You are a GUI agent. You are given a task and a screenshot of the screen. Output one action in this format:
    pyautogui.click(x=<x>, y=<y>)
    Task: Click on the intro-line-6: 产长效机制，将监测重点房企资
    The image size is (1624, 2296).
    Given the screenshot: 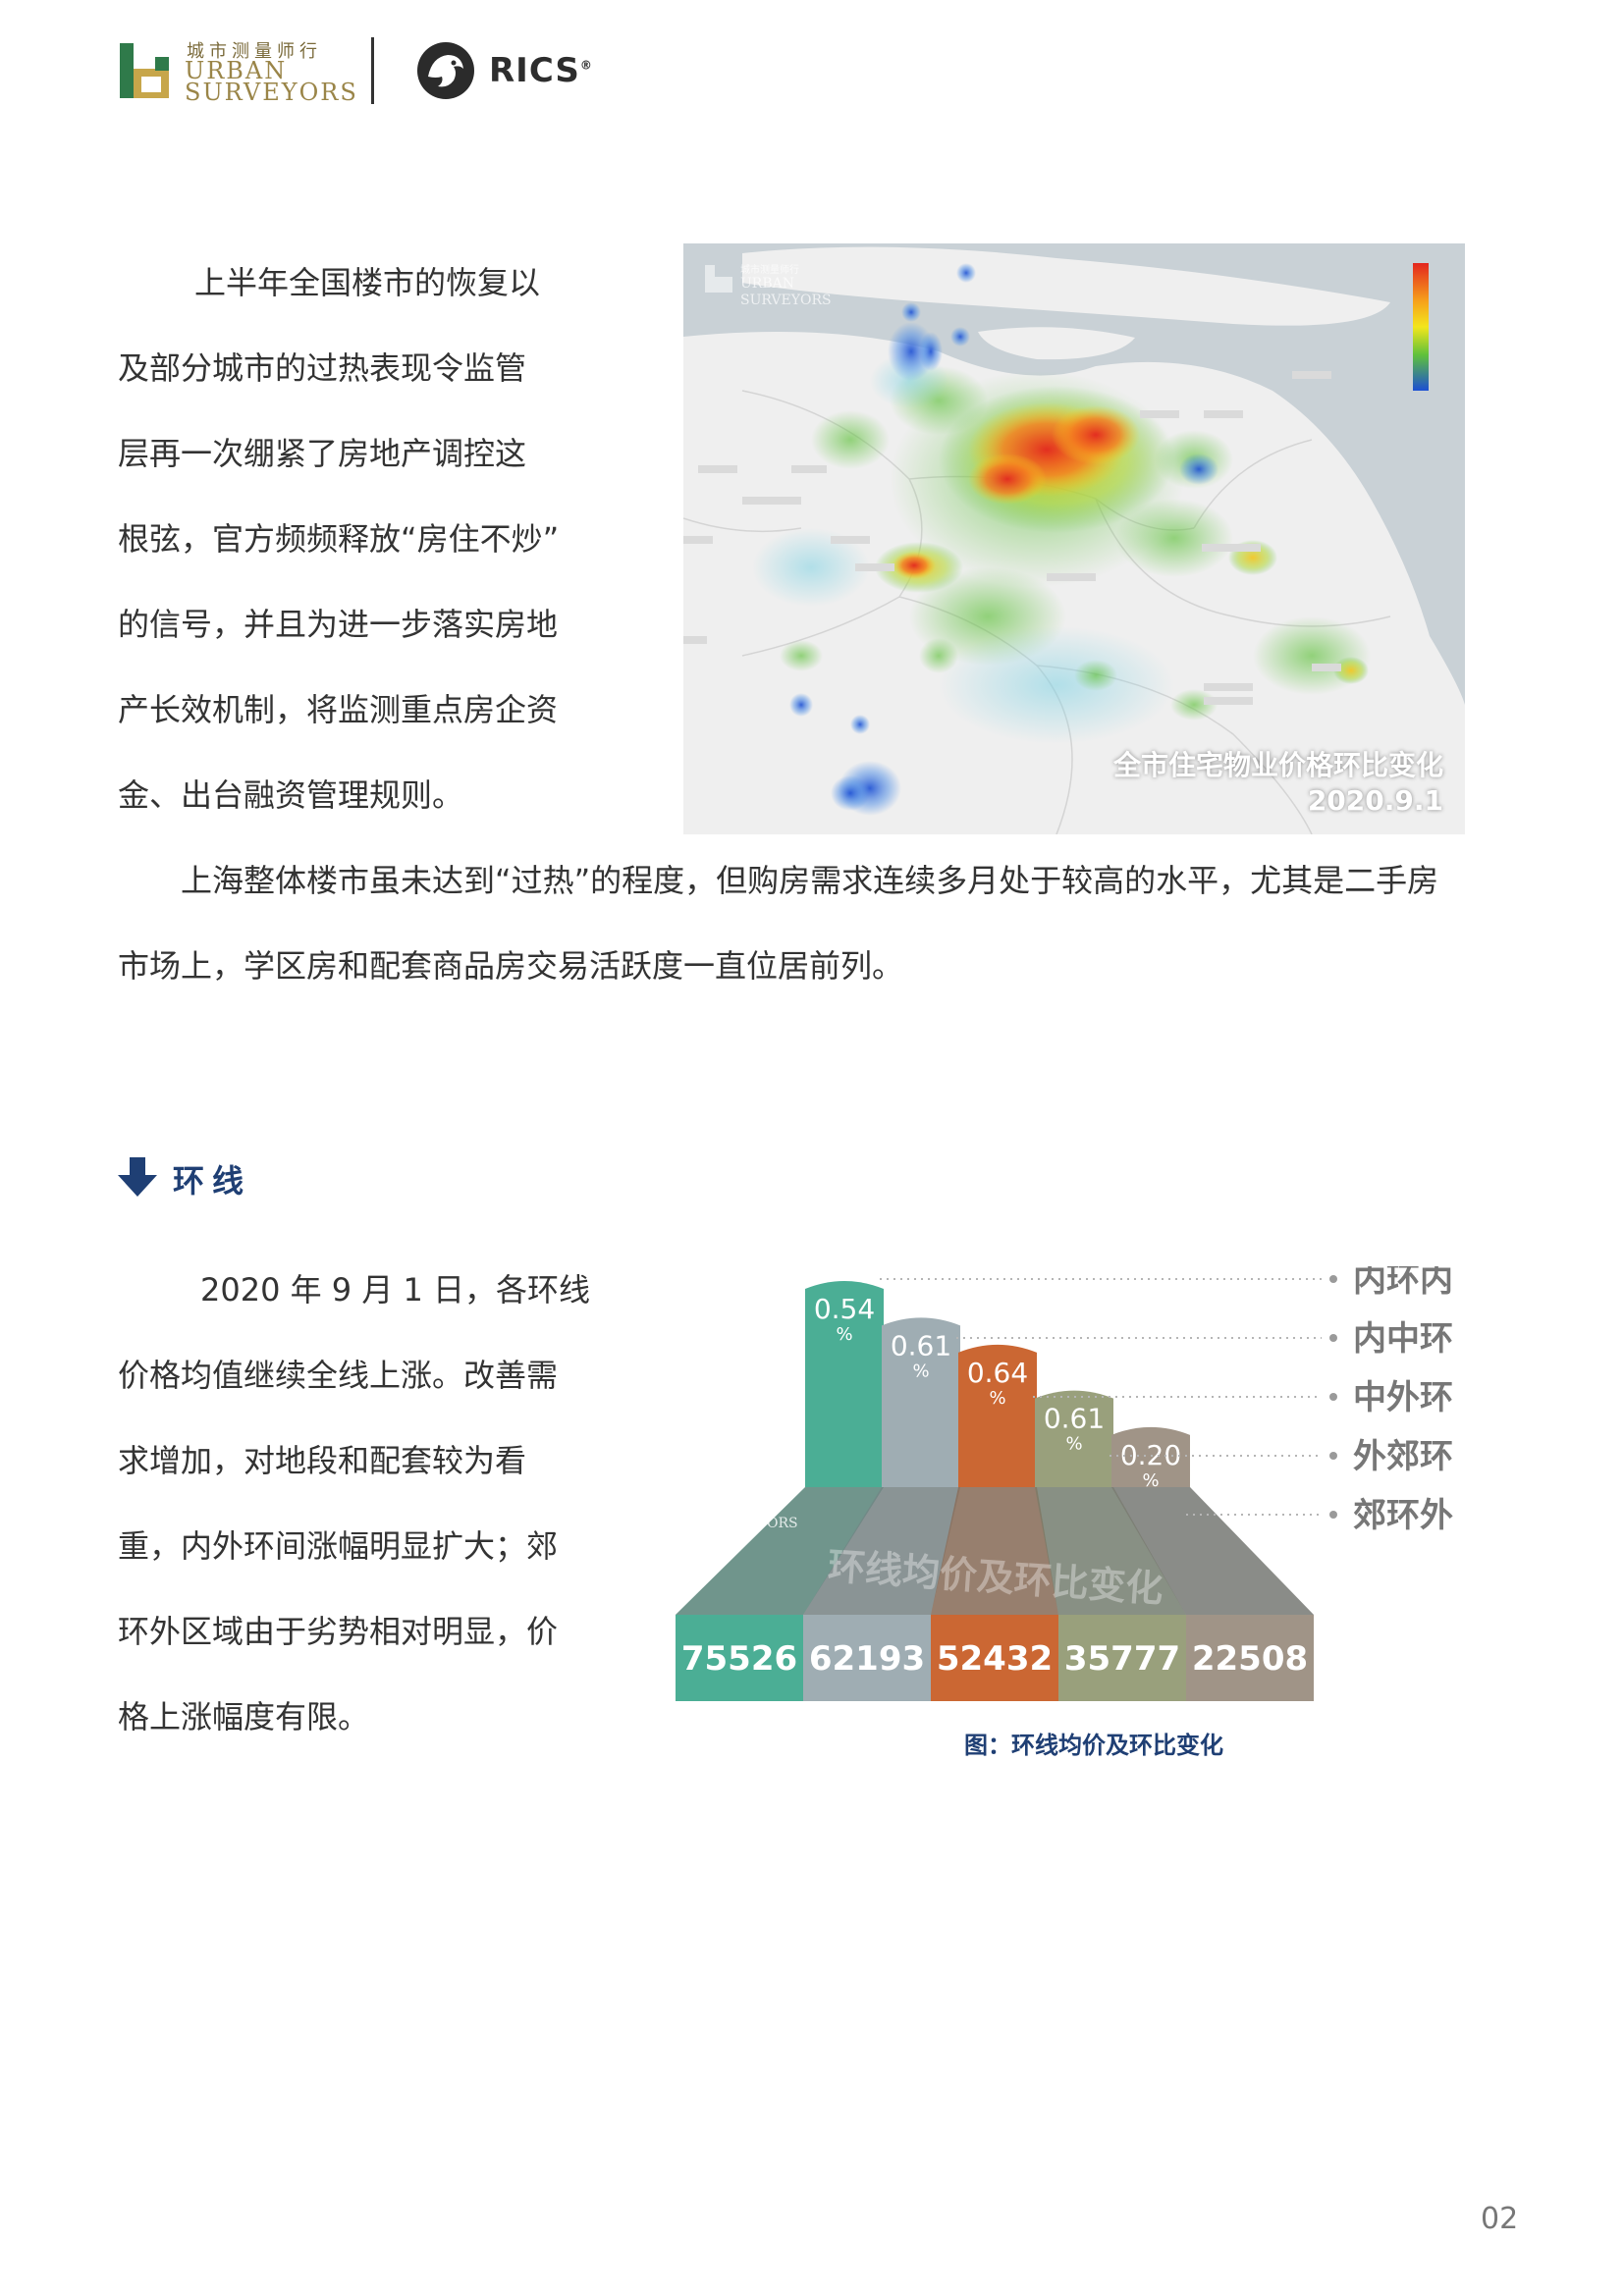 What is the action you would take?
    pyautogui.click(x=338, y=710)
    